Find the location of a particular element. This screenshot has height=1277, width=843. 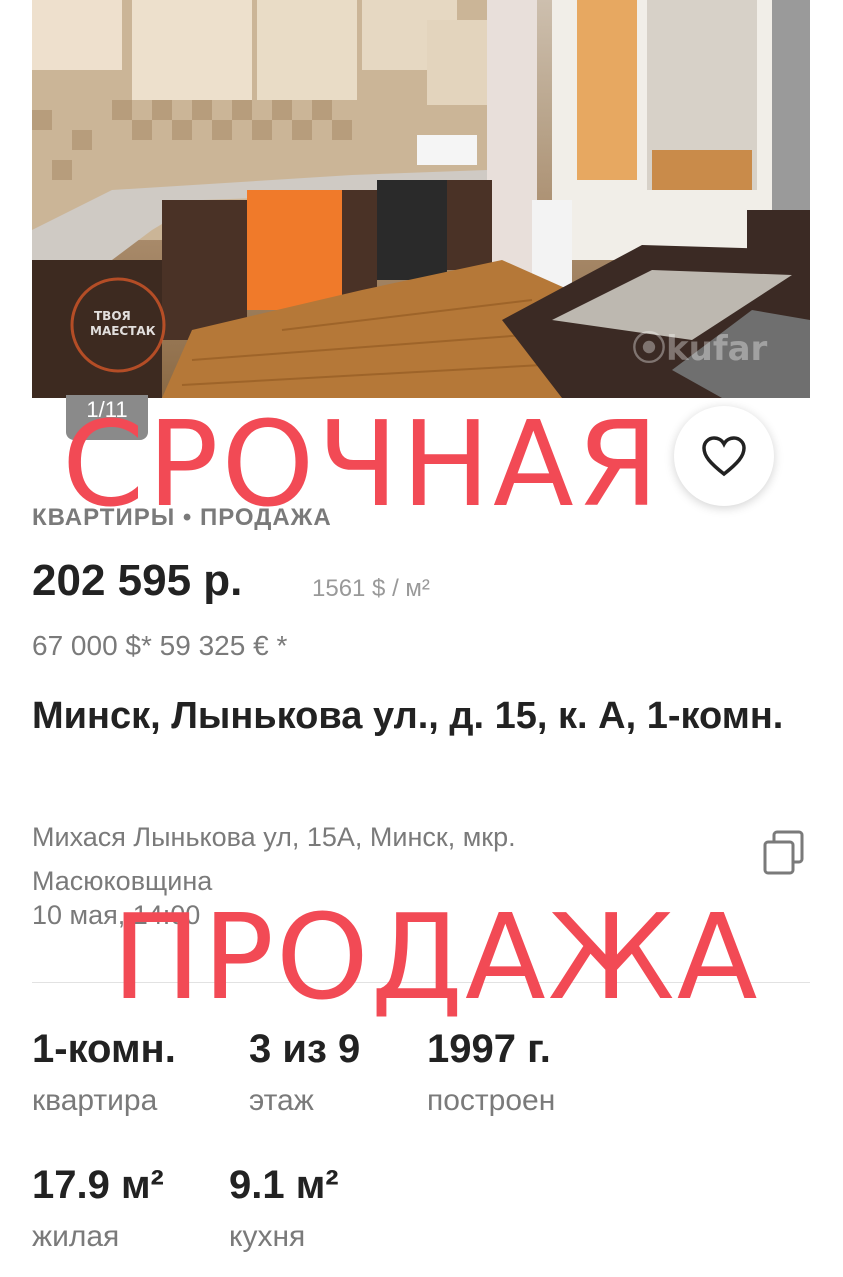

copy-icon is located at coordinates (784, 853).